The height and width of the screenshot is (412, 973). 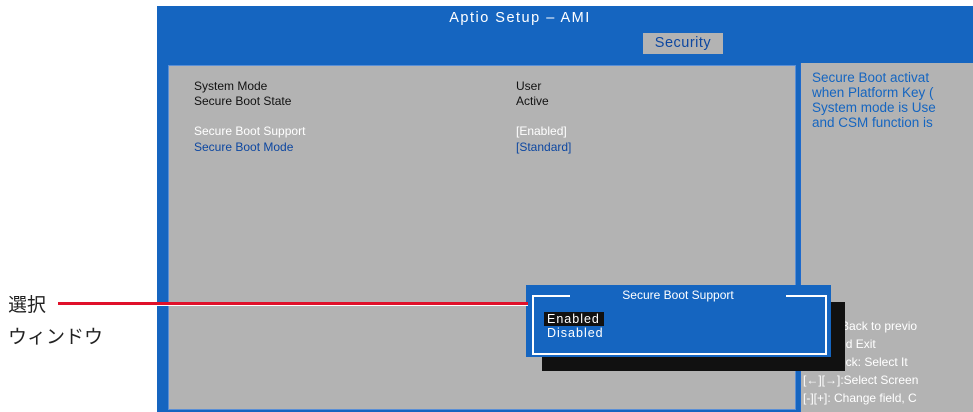 What do you see at coordinates (293, 303) in the screenshot?
I see `annotation-leader-line` at bounding box center [293, 303].